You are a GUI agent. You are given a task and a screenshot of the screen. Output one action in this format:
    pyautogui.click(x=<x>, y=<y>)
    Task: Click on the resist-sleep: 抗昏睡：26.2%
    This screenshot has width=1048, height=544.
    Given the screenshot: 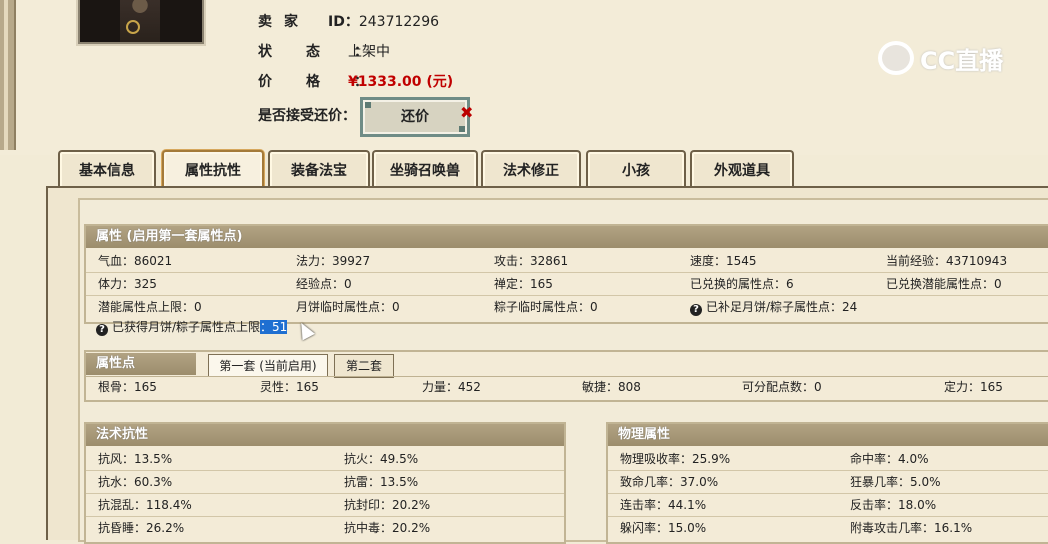 What is the action you would take?
    pyautogui.click(x=141, y=528)
    